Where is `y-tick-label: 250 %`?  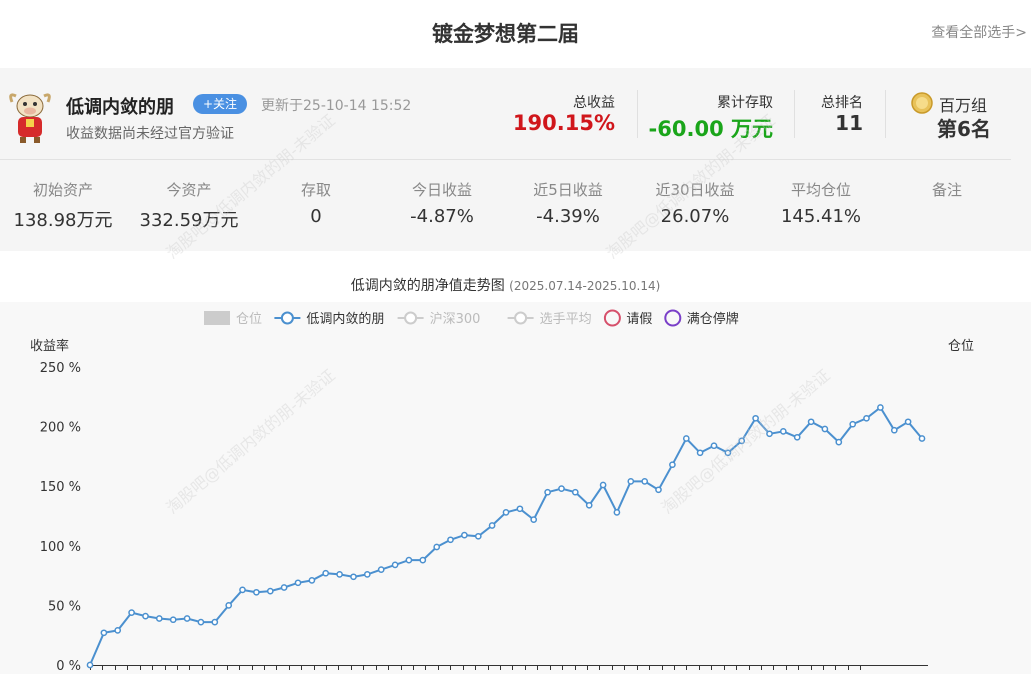
y-tick-label: 250 % is located at coordinates (60, 368).